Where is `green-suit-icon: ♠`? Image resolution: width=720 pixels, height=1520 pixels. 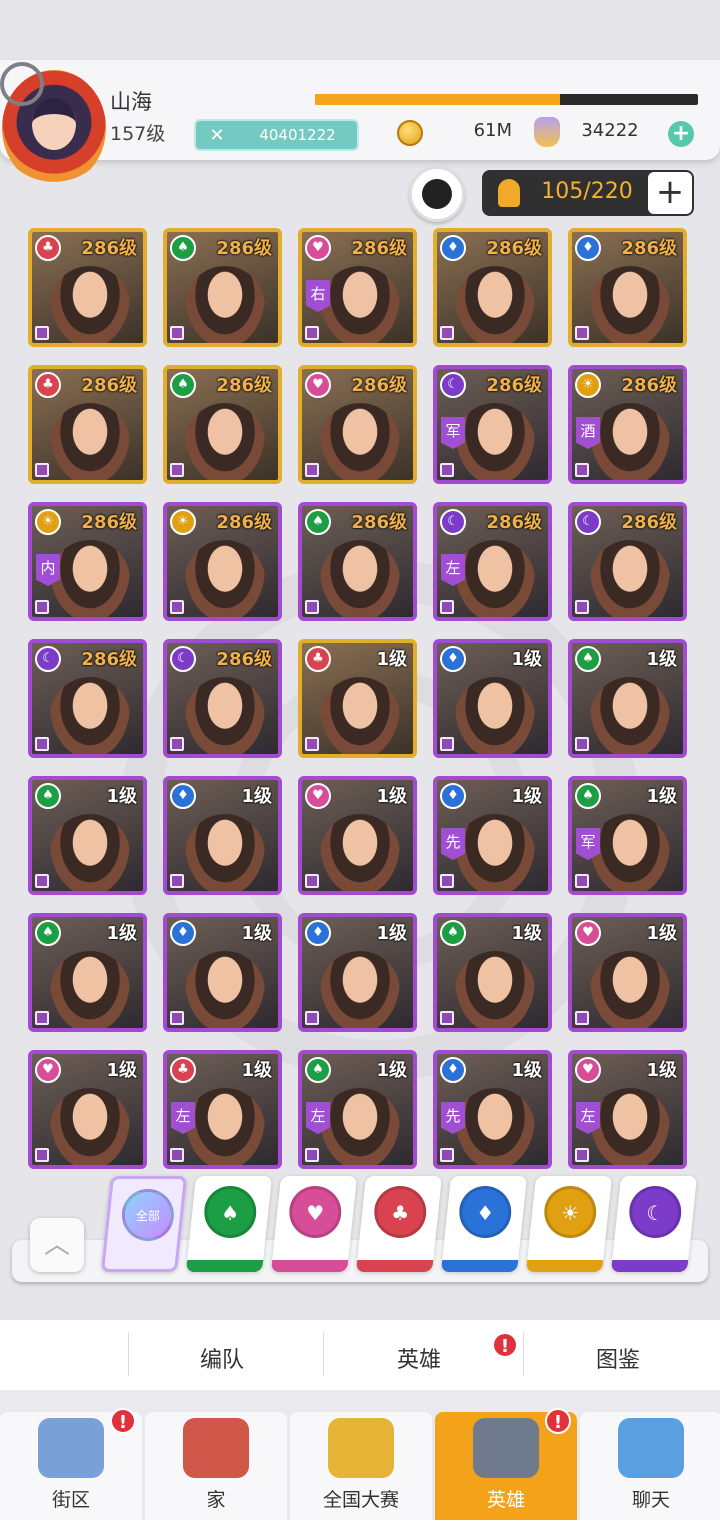 green-suit-icon: ♠ is located at coordinates (230, 1212).